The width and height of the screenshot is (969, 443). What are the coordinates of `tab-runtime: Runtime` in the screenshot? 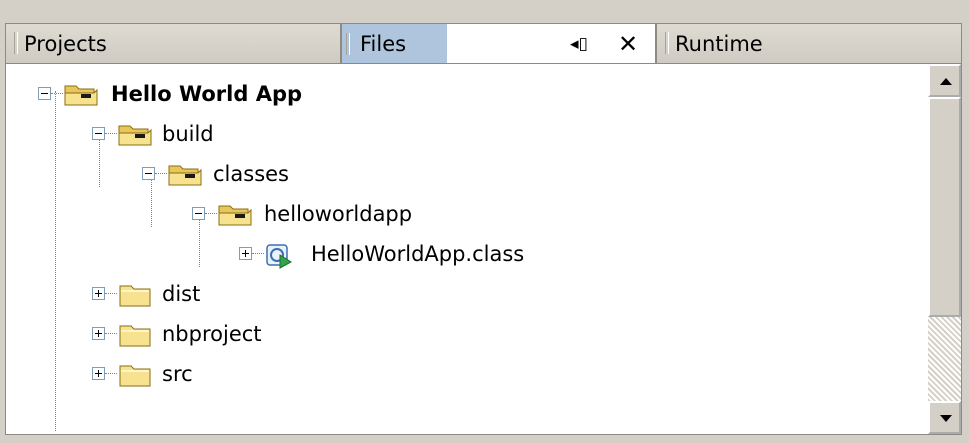 It's located at (809, 43).